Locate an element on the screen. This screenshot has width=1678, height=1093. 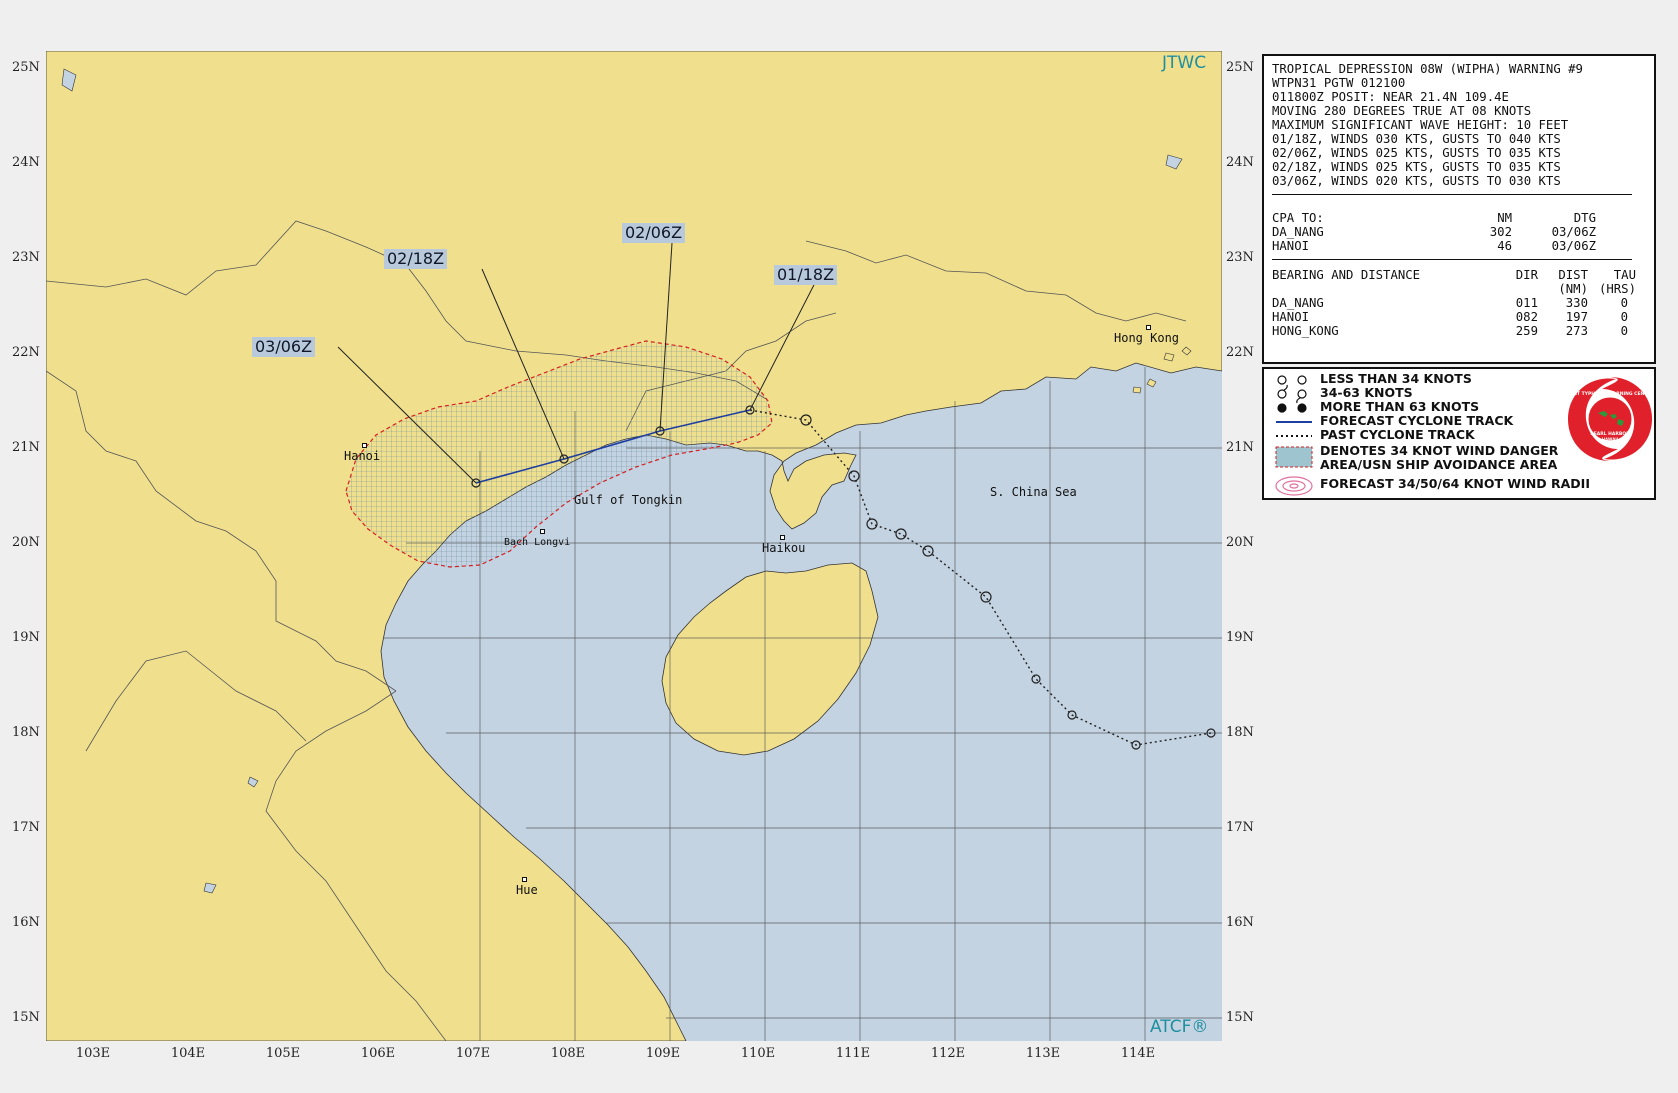
lat-24n-right: 24N is located at coordinates (1240, 162).